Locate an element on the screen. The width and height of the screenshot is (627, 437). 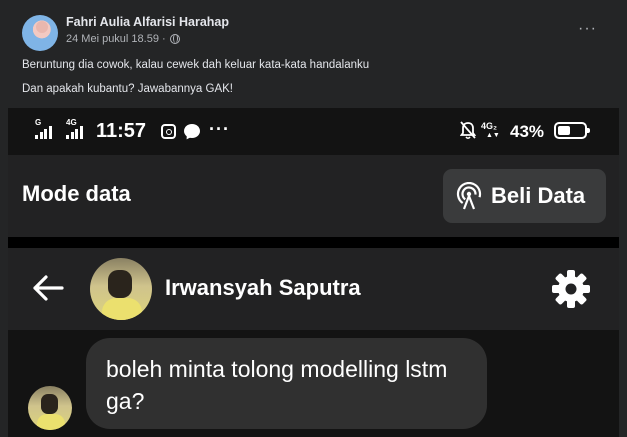
broadcast-icon is located at coordinates (469, 196).